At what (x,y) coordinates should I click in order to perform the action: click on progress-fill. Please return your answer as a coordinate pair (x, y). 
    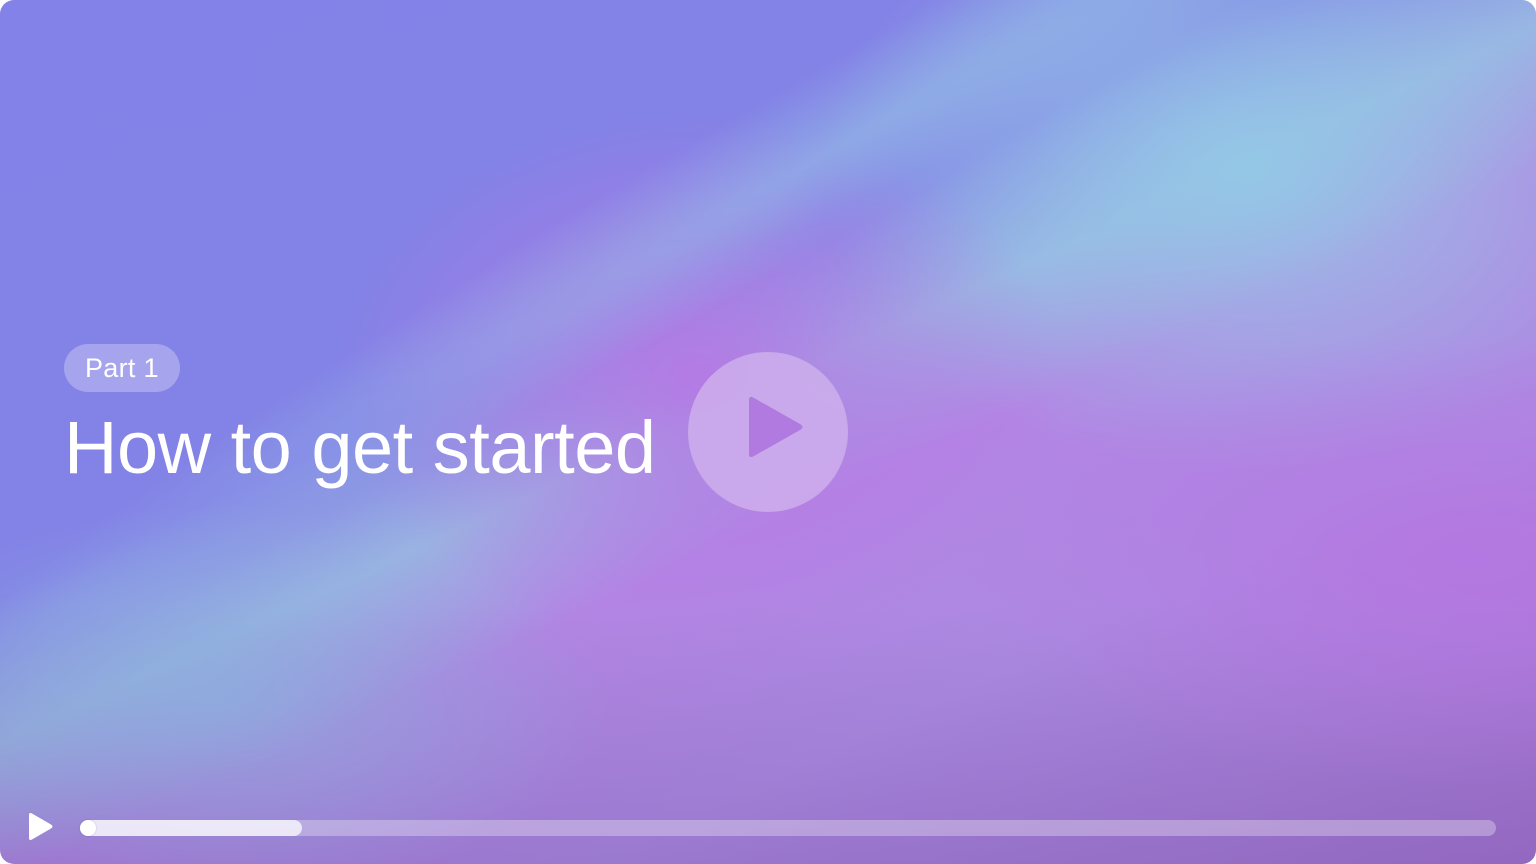
    Looking at the image, I should click on (191, 828).